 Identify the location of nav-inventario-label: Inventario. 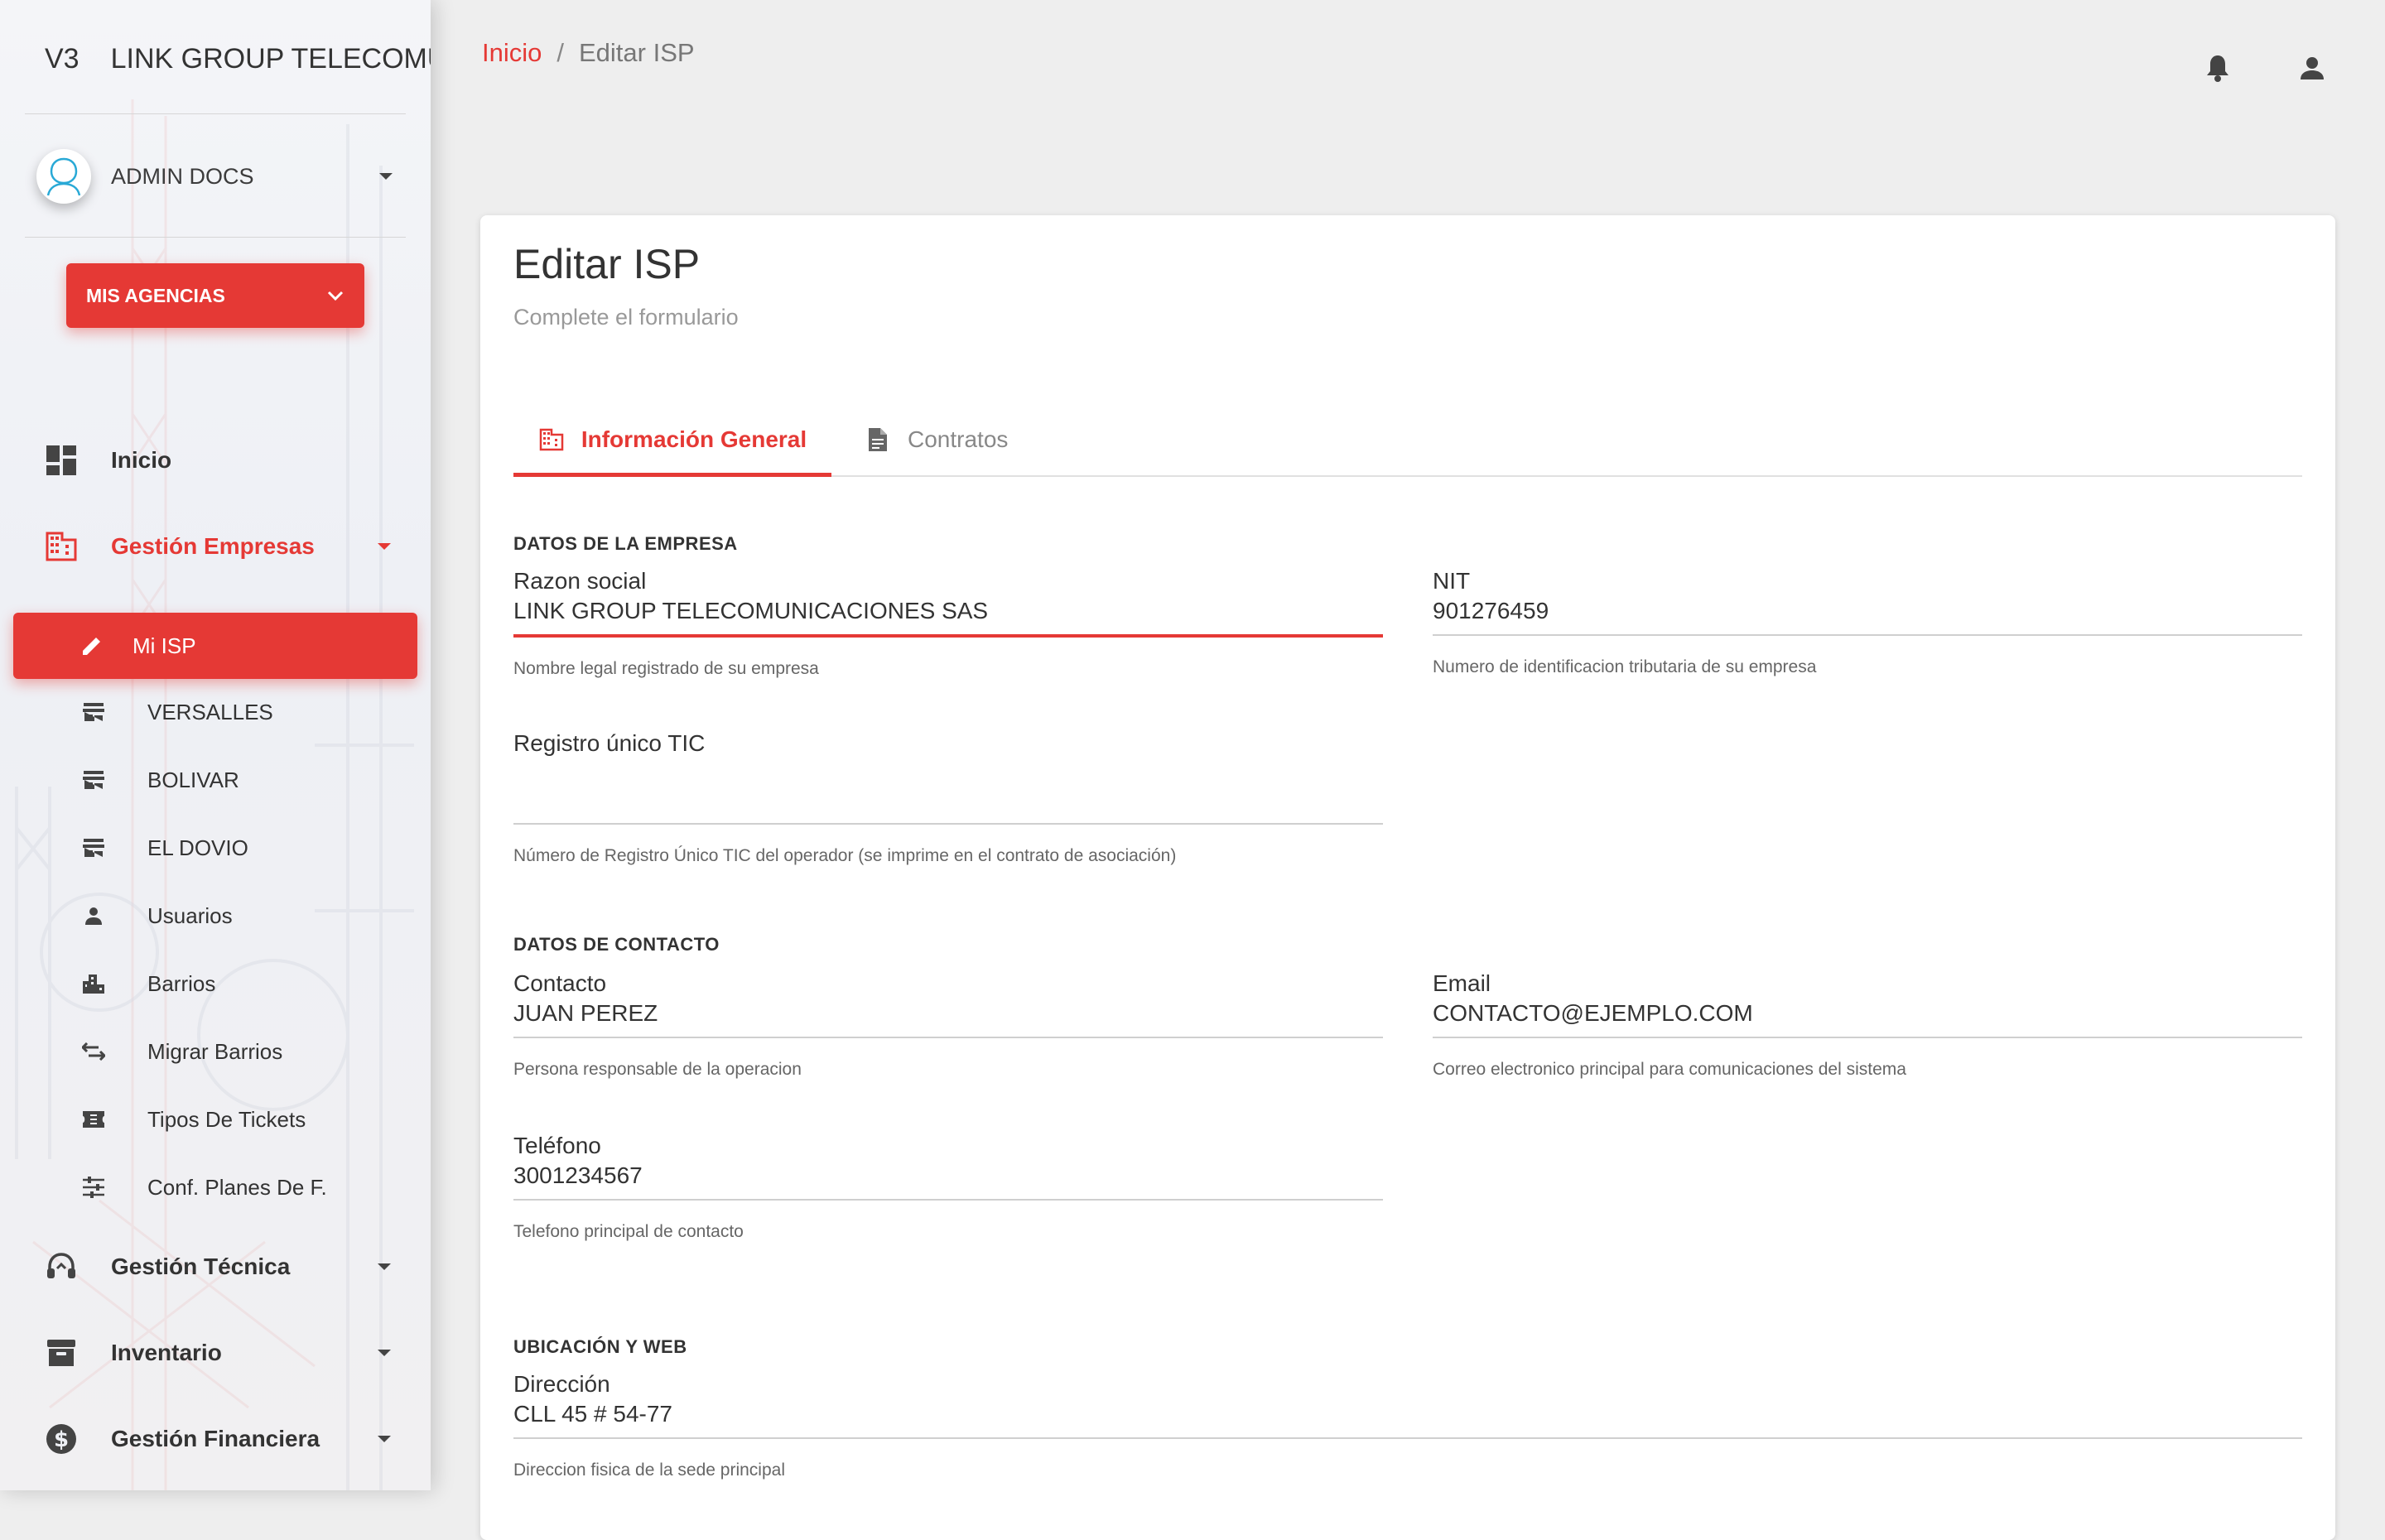
(166, 1353).